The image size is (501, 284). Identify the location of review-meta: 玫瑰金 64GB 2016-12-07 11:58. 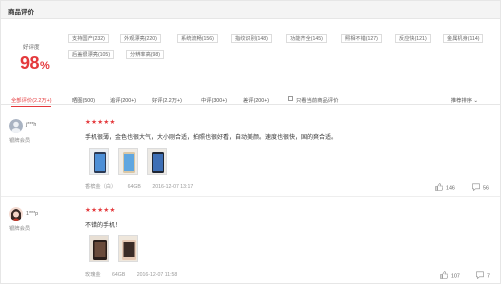
(136, 274).